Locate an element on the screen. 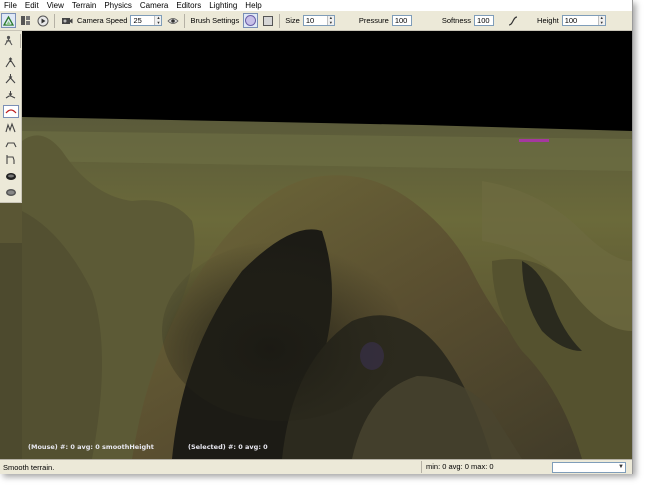 Image resolution: width=645 pixels, height=486 pixels. size-label: Size is located at coordinates (292, 20).